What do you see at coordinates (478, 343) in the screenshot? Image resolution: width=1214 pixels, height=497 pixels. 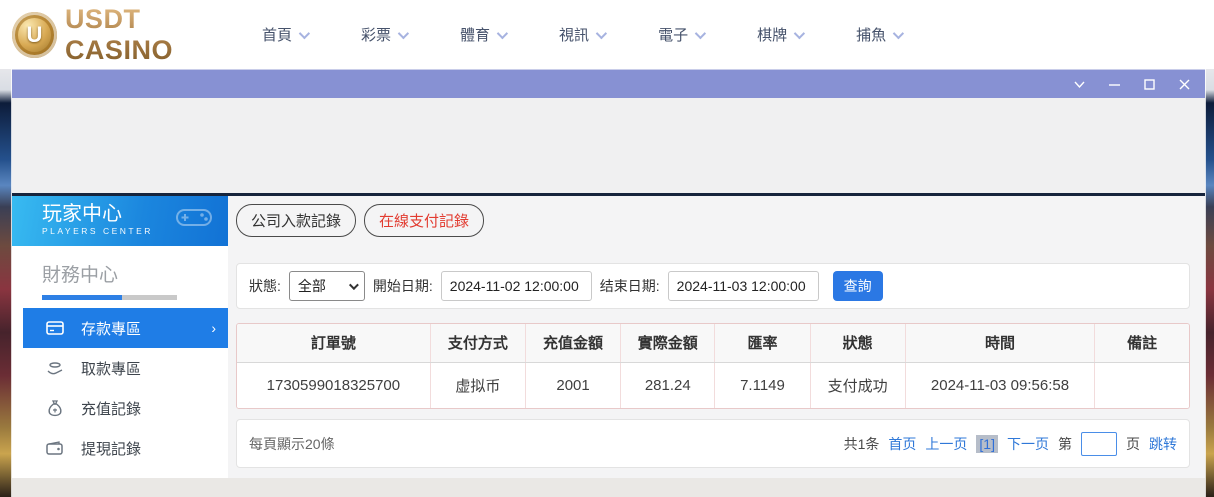 I see `col-payment-method: 支付方式` at bounding box center [478, 343].